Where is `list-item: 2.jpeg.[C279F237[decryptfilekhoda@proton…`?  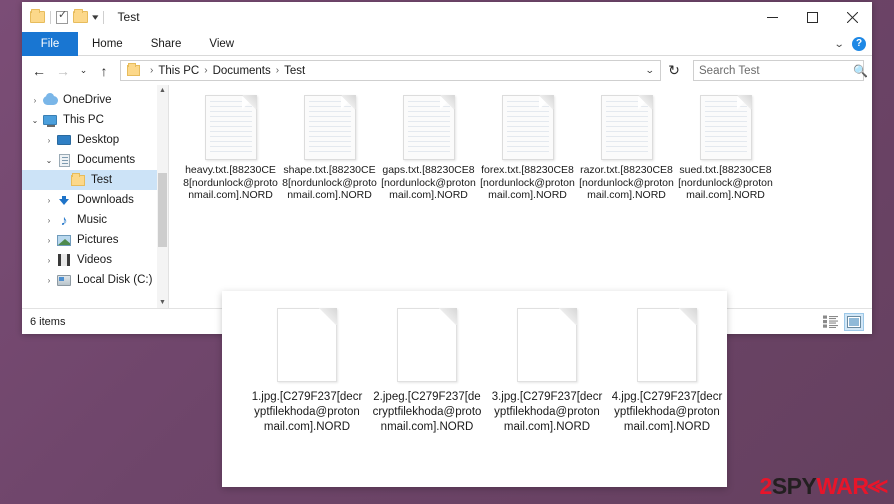 list-item: 2.jpeg.[C279F237[decryptfilekhoda@proton… is located at coordinates (427, 371).